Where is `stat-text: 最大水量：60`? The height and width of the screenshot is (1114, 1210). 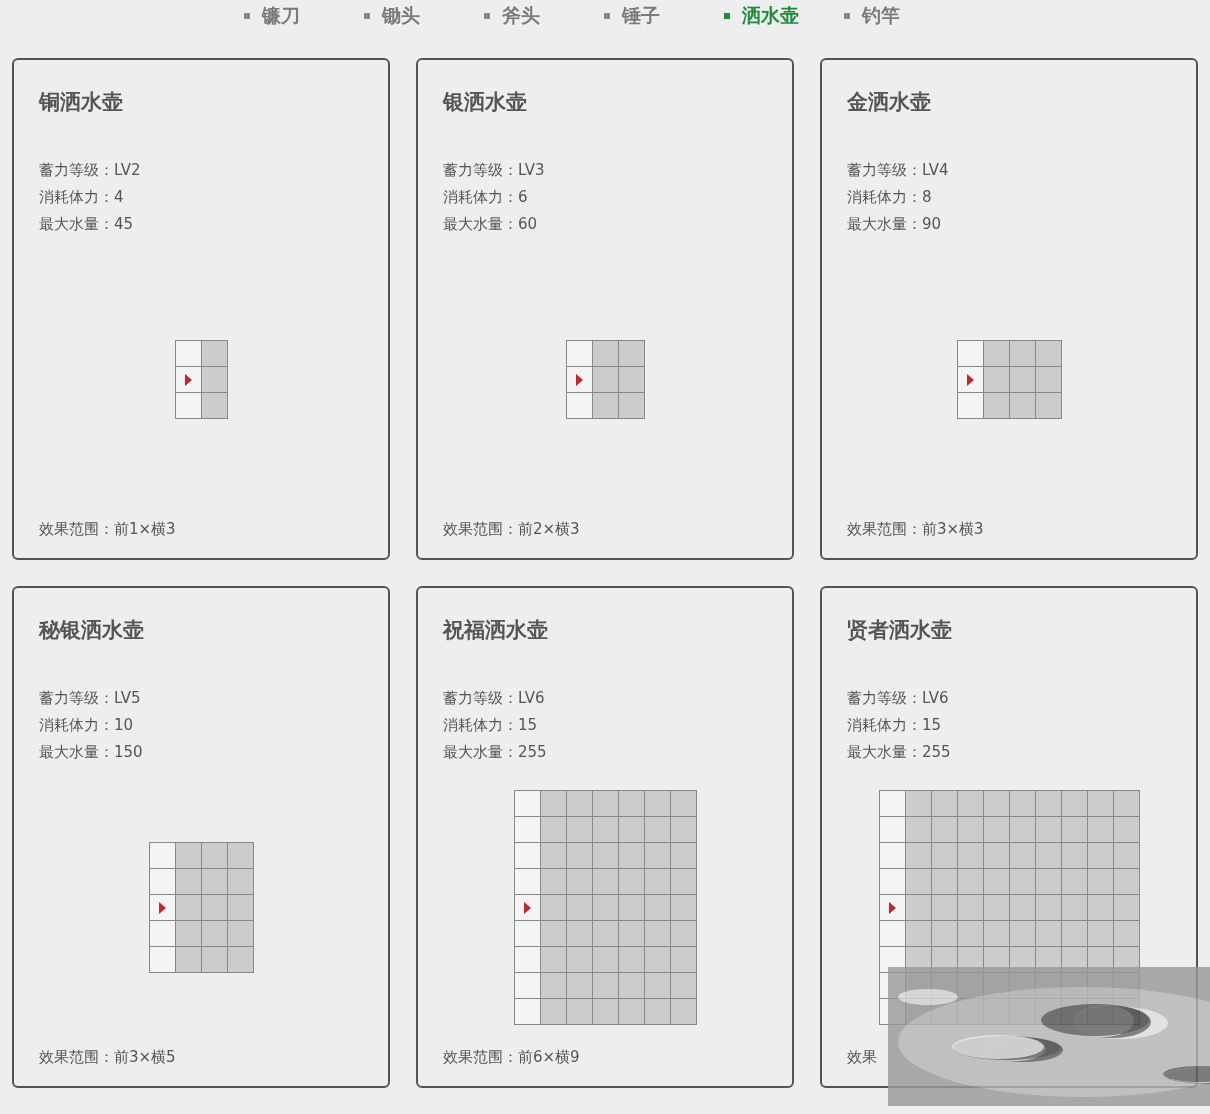 stat-text: 最大水量：60 is located at coordinates (491, 224).